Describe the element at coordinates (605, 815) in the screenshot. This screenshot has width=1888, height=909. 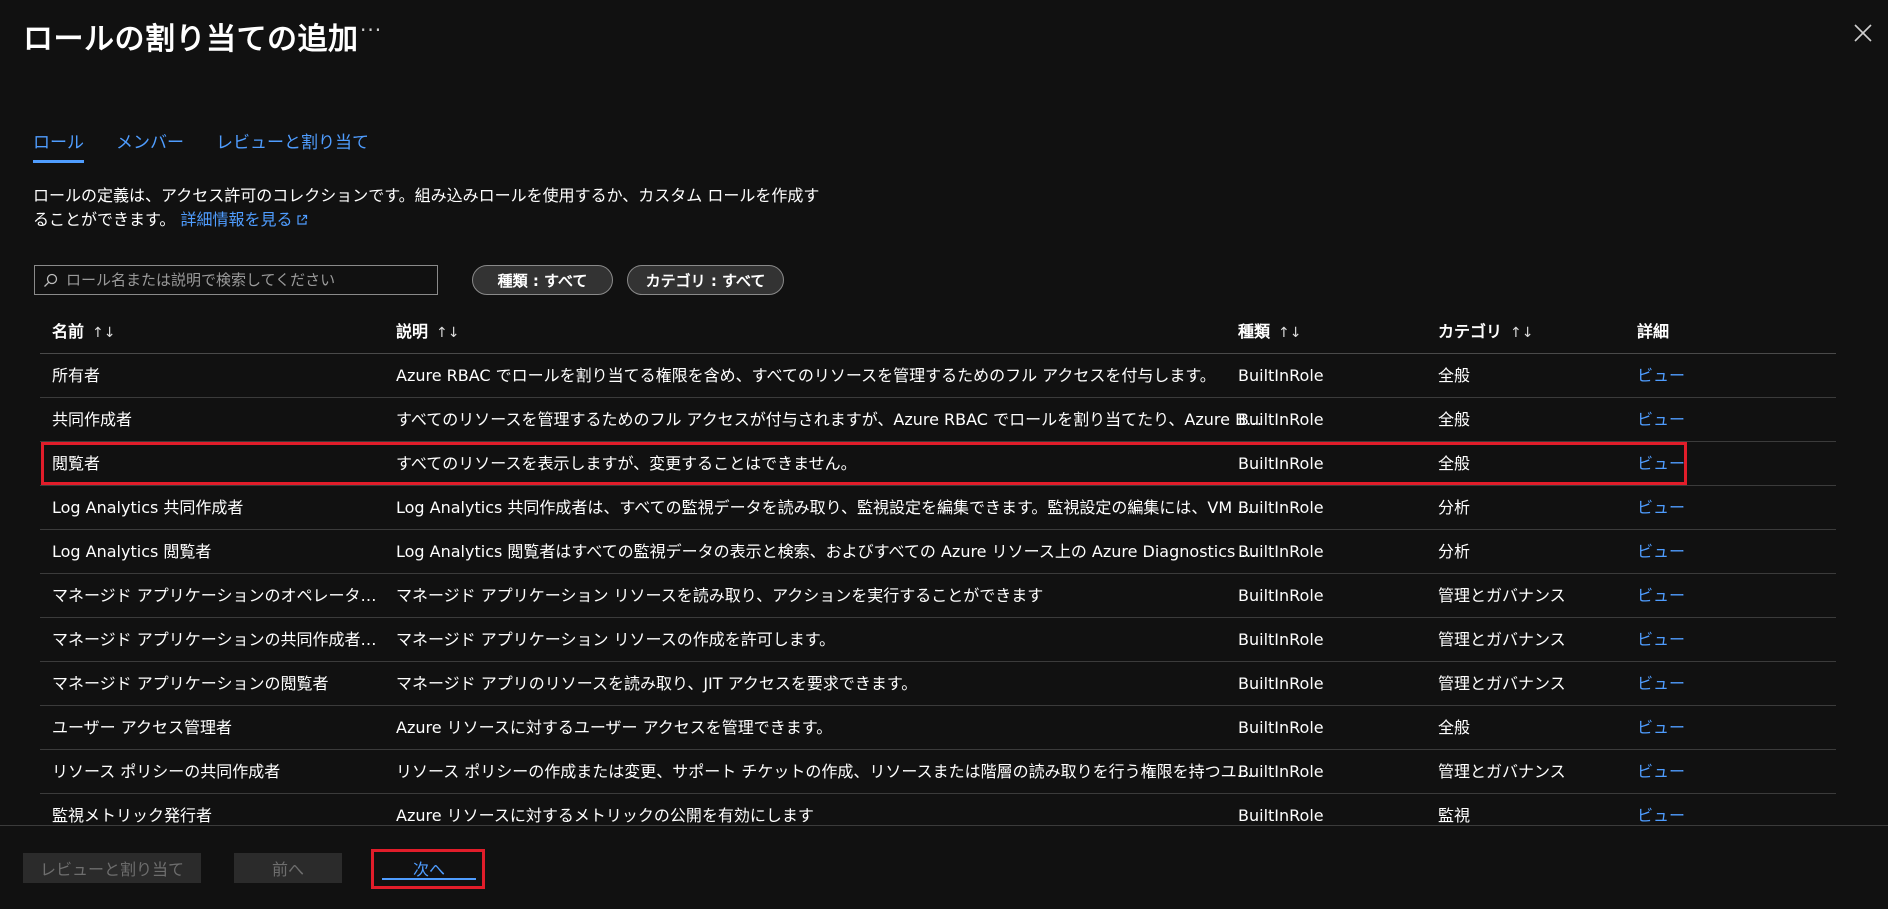
I see `role-description-cell: Azure リソースに対するメトリックの公開を有効にします` at that location.